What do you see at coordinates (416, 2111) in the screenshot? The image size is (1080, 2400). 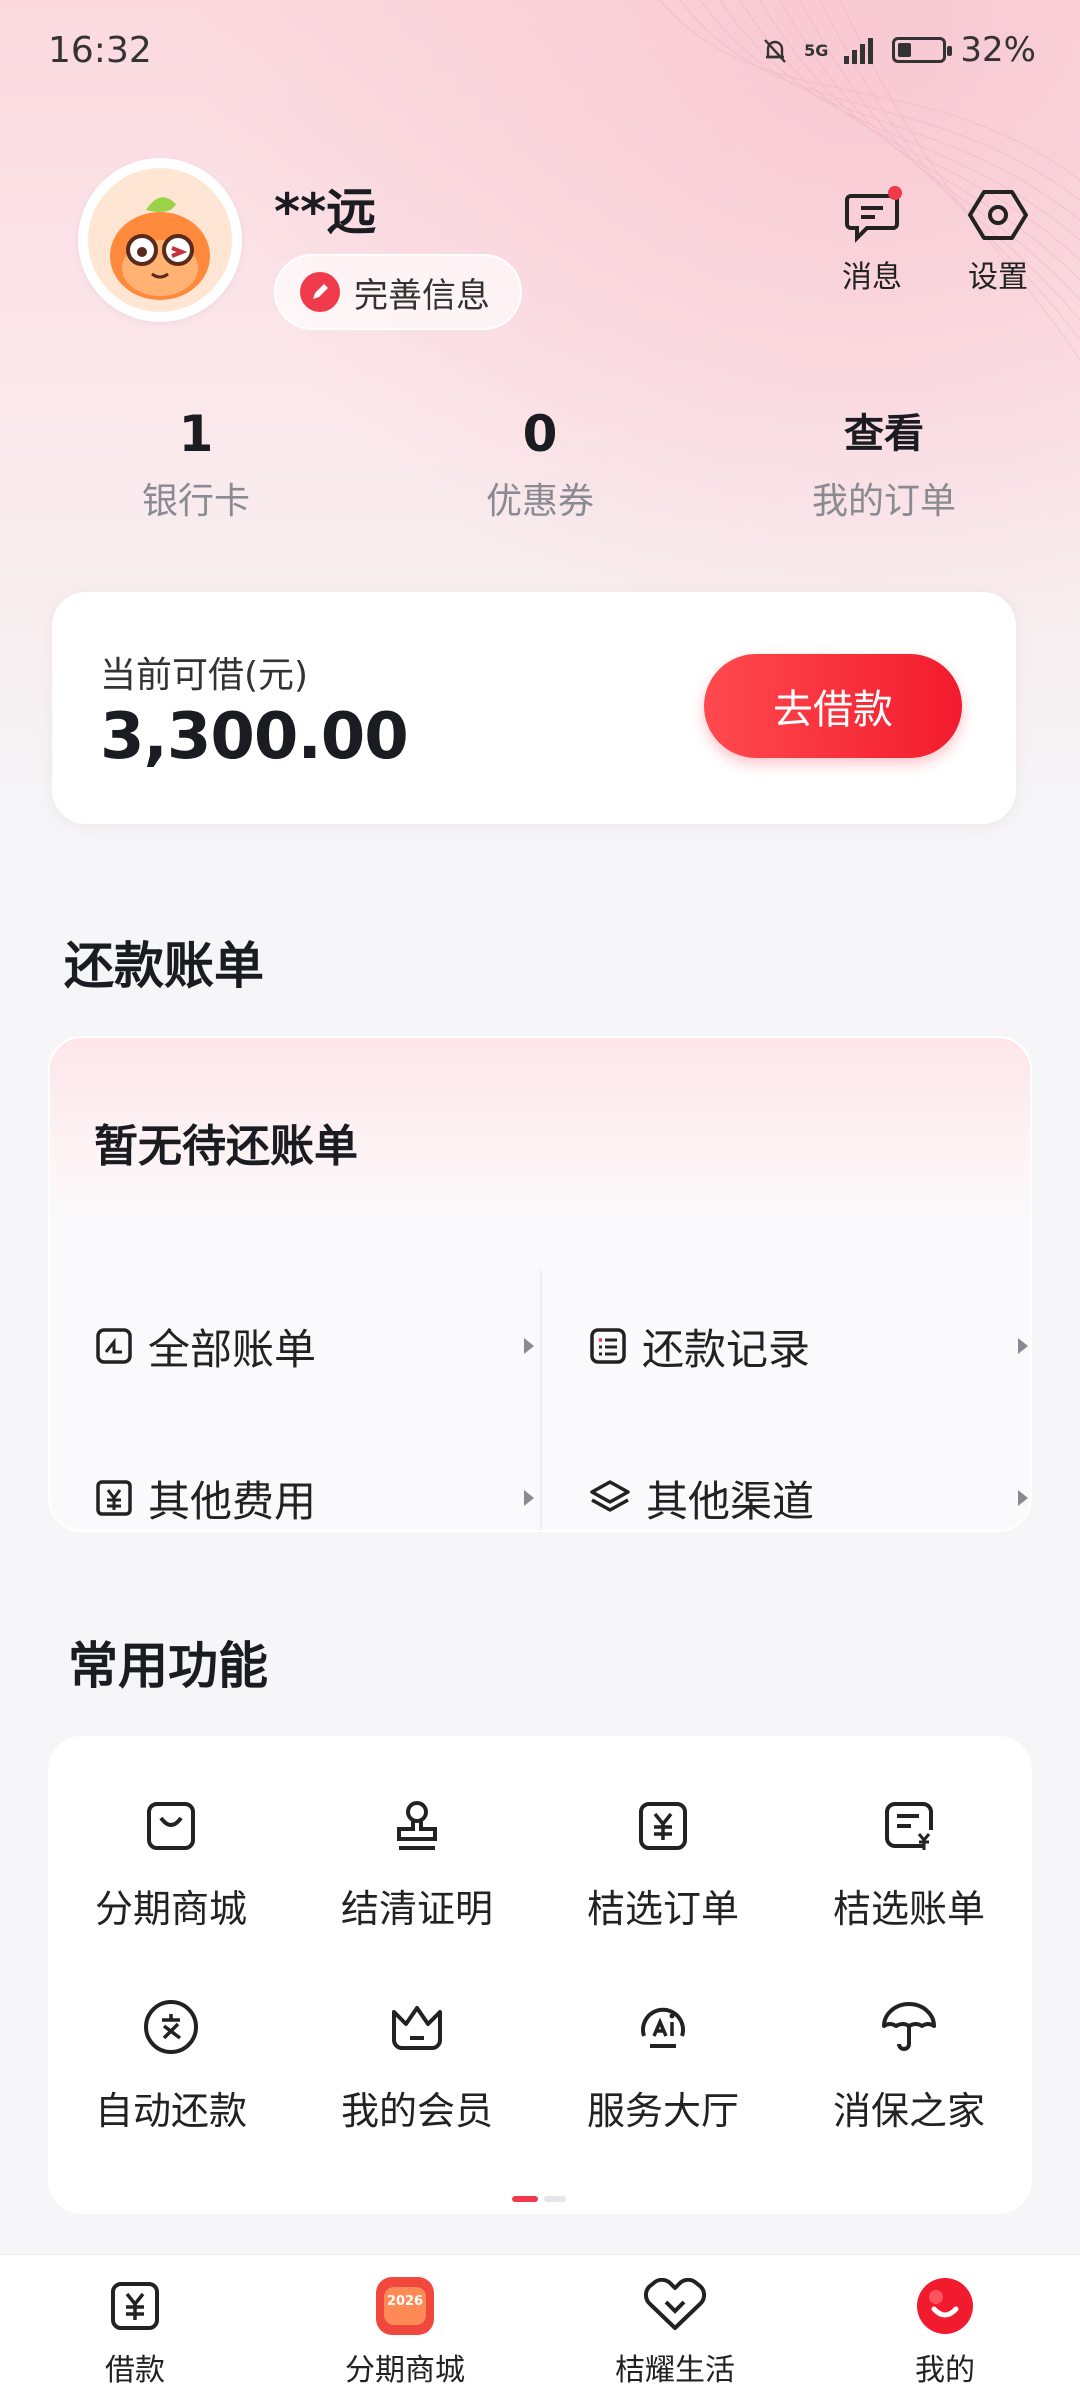 I see `function-label: 我的会员` at bounding box center [416, 2111].